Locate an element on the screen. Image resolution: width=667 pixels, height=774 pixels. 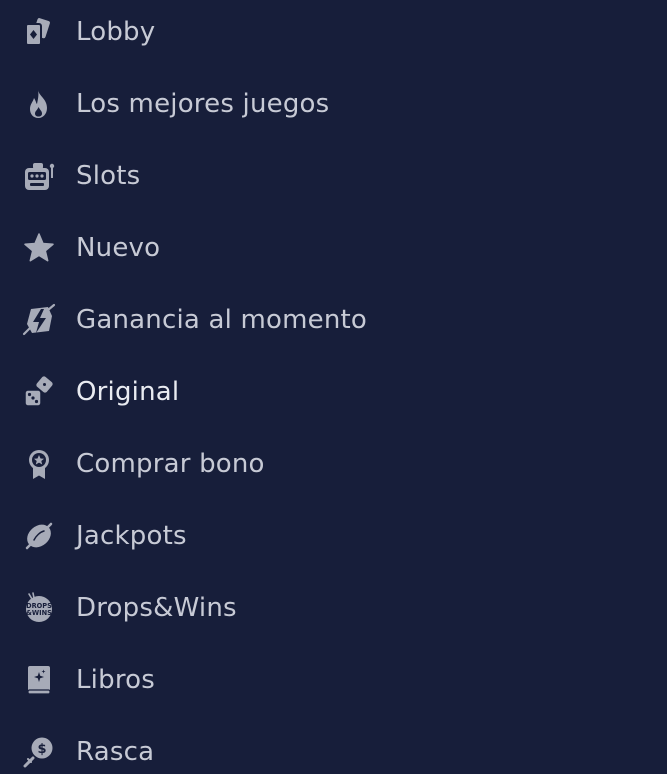
menu-item-label: Ganancia al momento is located at coordinates (222, 320).